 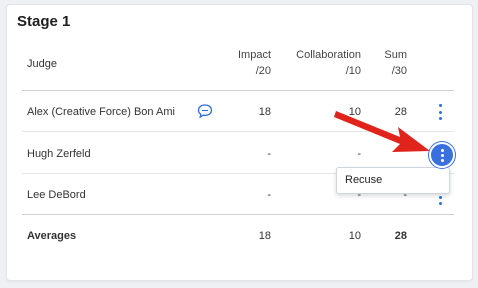 What do you see at coordinates (254, 55) in the screenshot?
I see `impact-label: Impact` at bounding box center [254, 55].